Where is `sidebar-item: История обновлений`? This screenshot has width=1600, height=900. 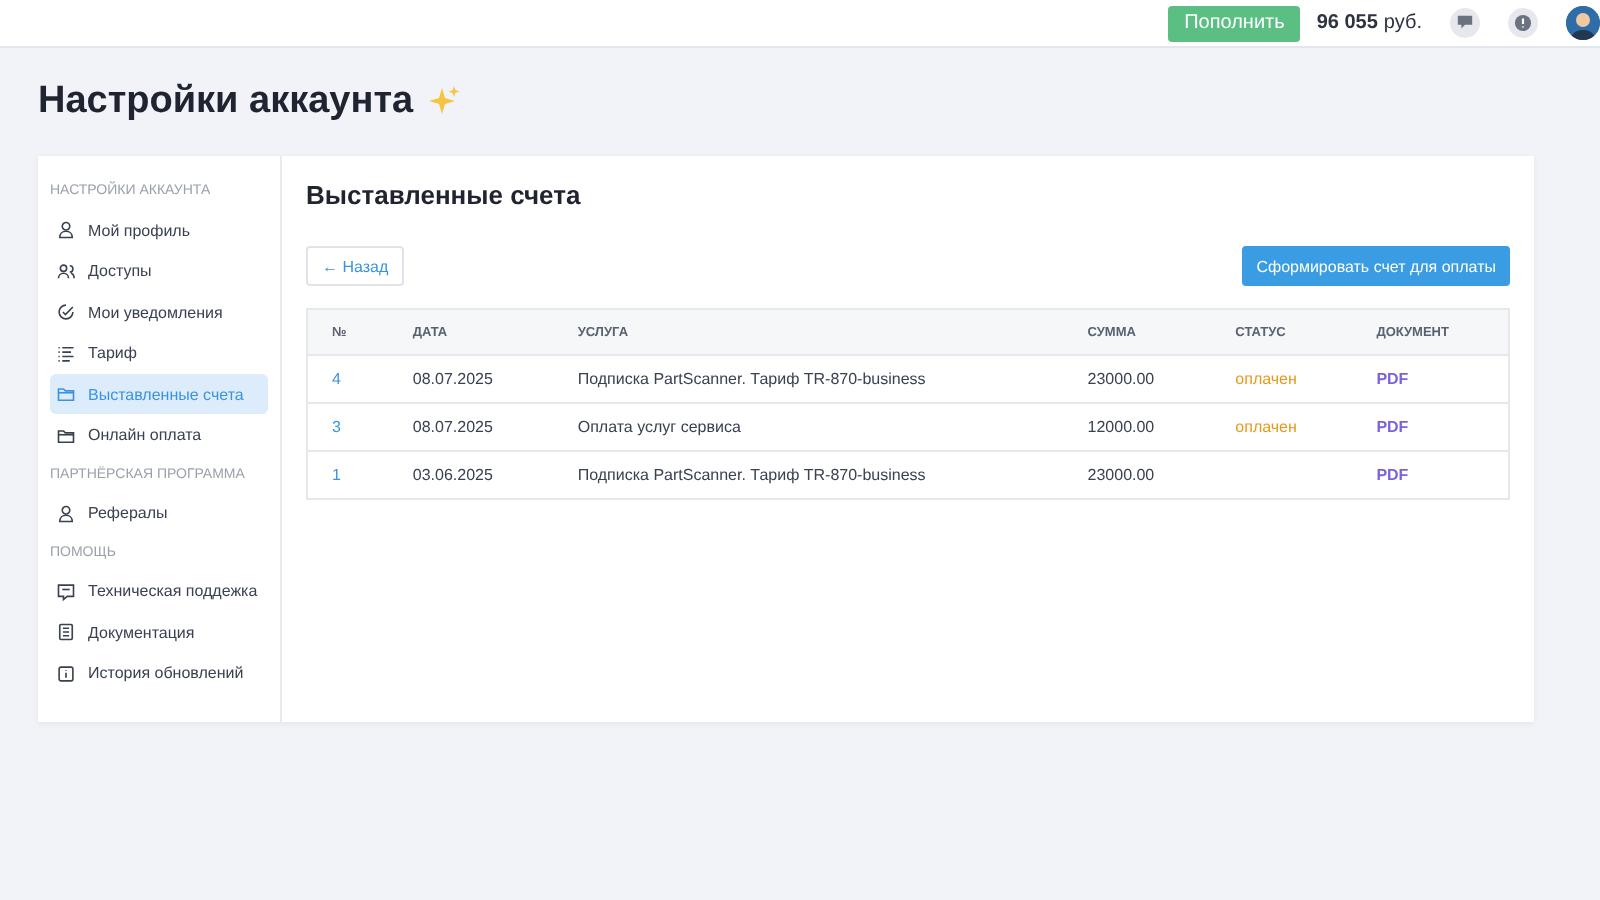
sidebar-item: История обновлений is located at coordinates (159, 673).